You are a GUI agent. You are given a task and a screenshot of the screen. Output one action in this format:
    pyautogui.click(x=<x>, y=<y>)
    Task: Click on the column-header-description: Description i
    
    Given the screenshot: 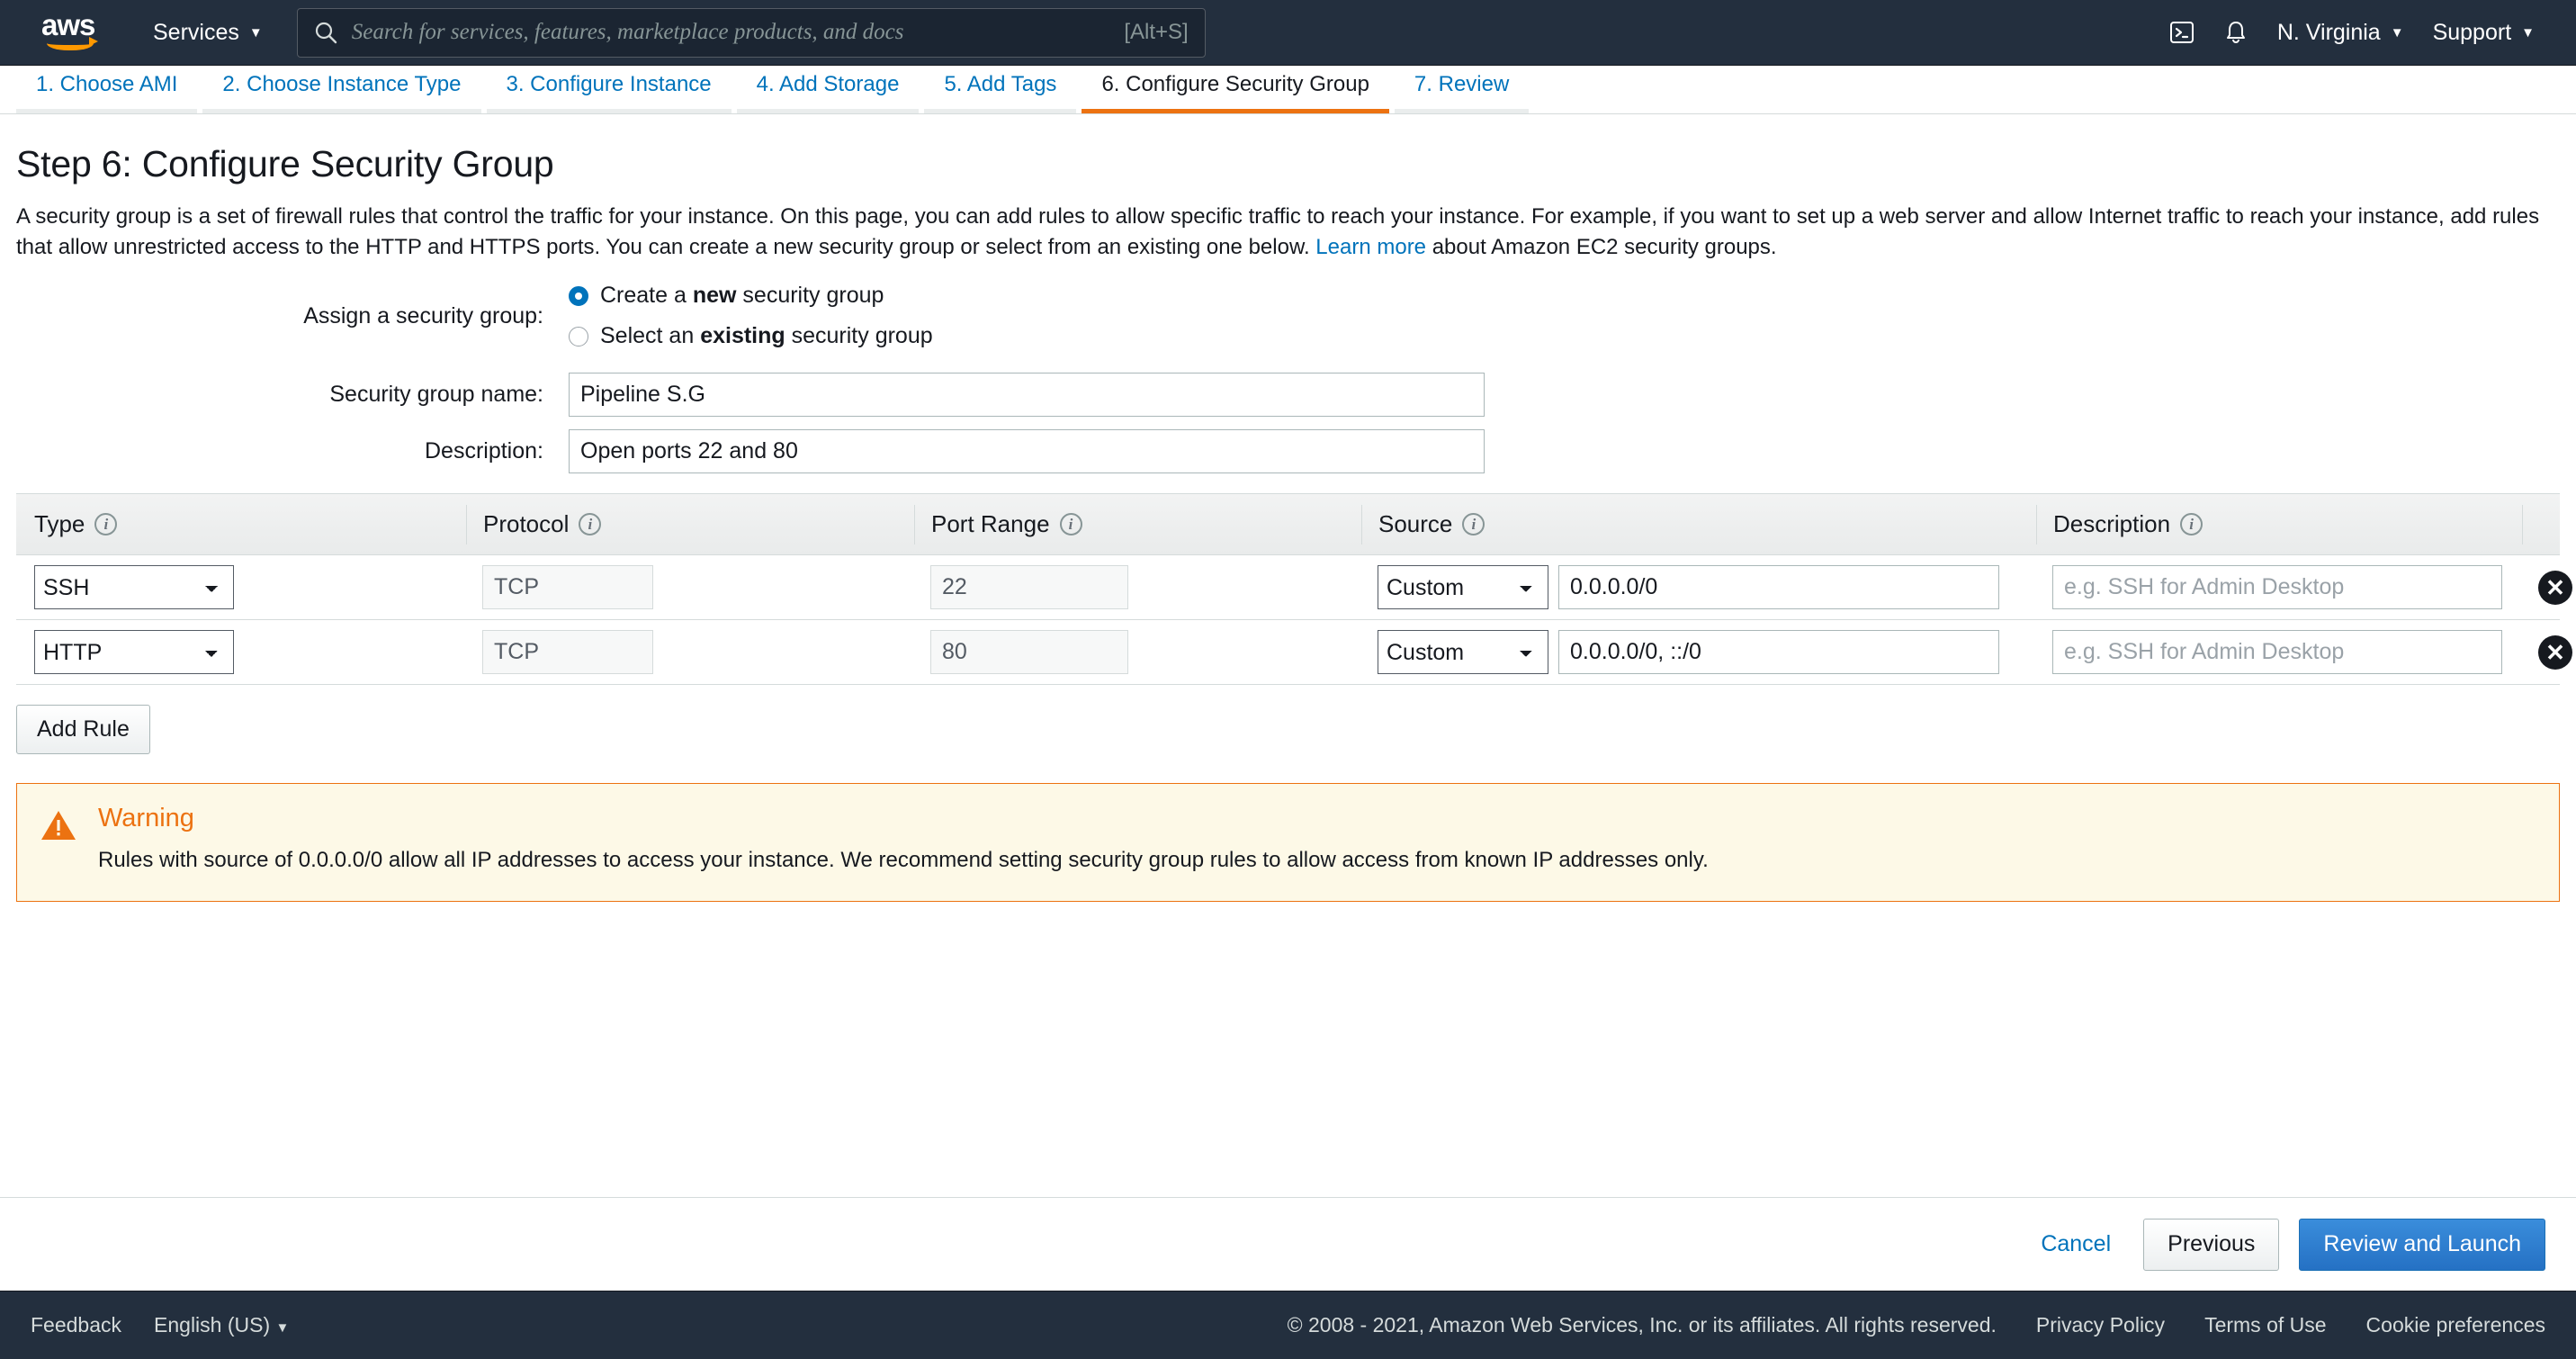 What is the action you would take?
    pyautogui.click(x=2279, y=524)
    